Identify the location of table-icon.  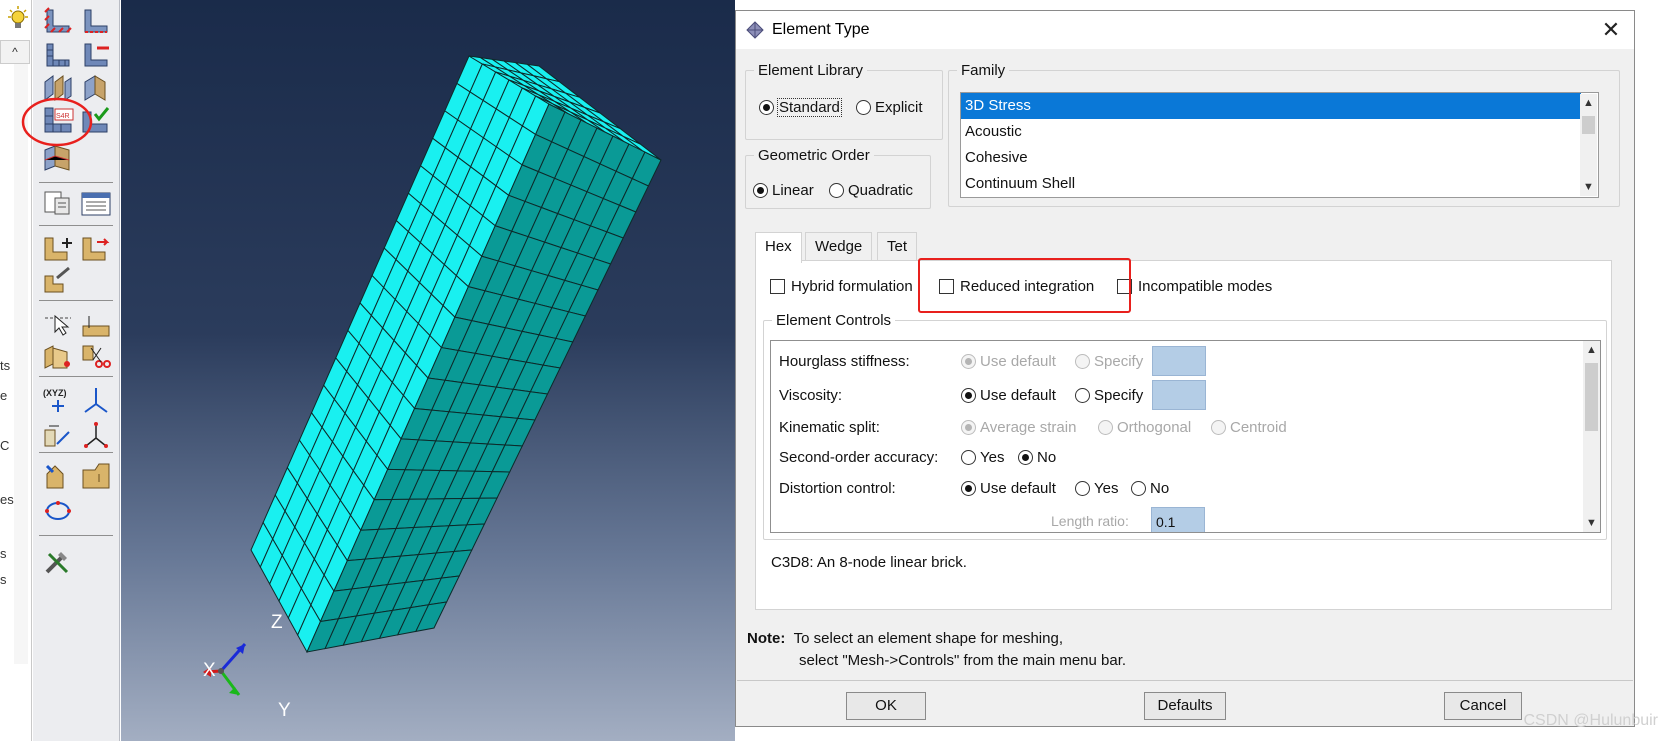
(96, 204).